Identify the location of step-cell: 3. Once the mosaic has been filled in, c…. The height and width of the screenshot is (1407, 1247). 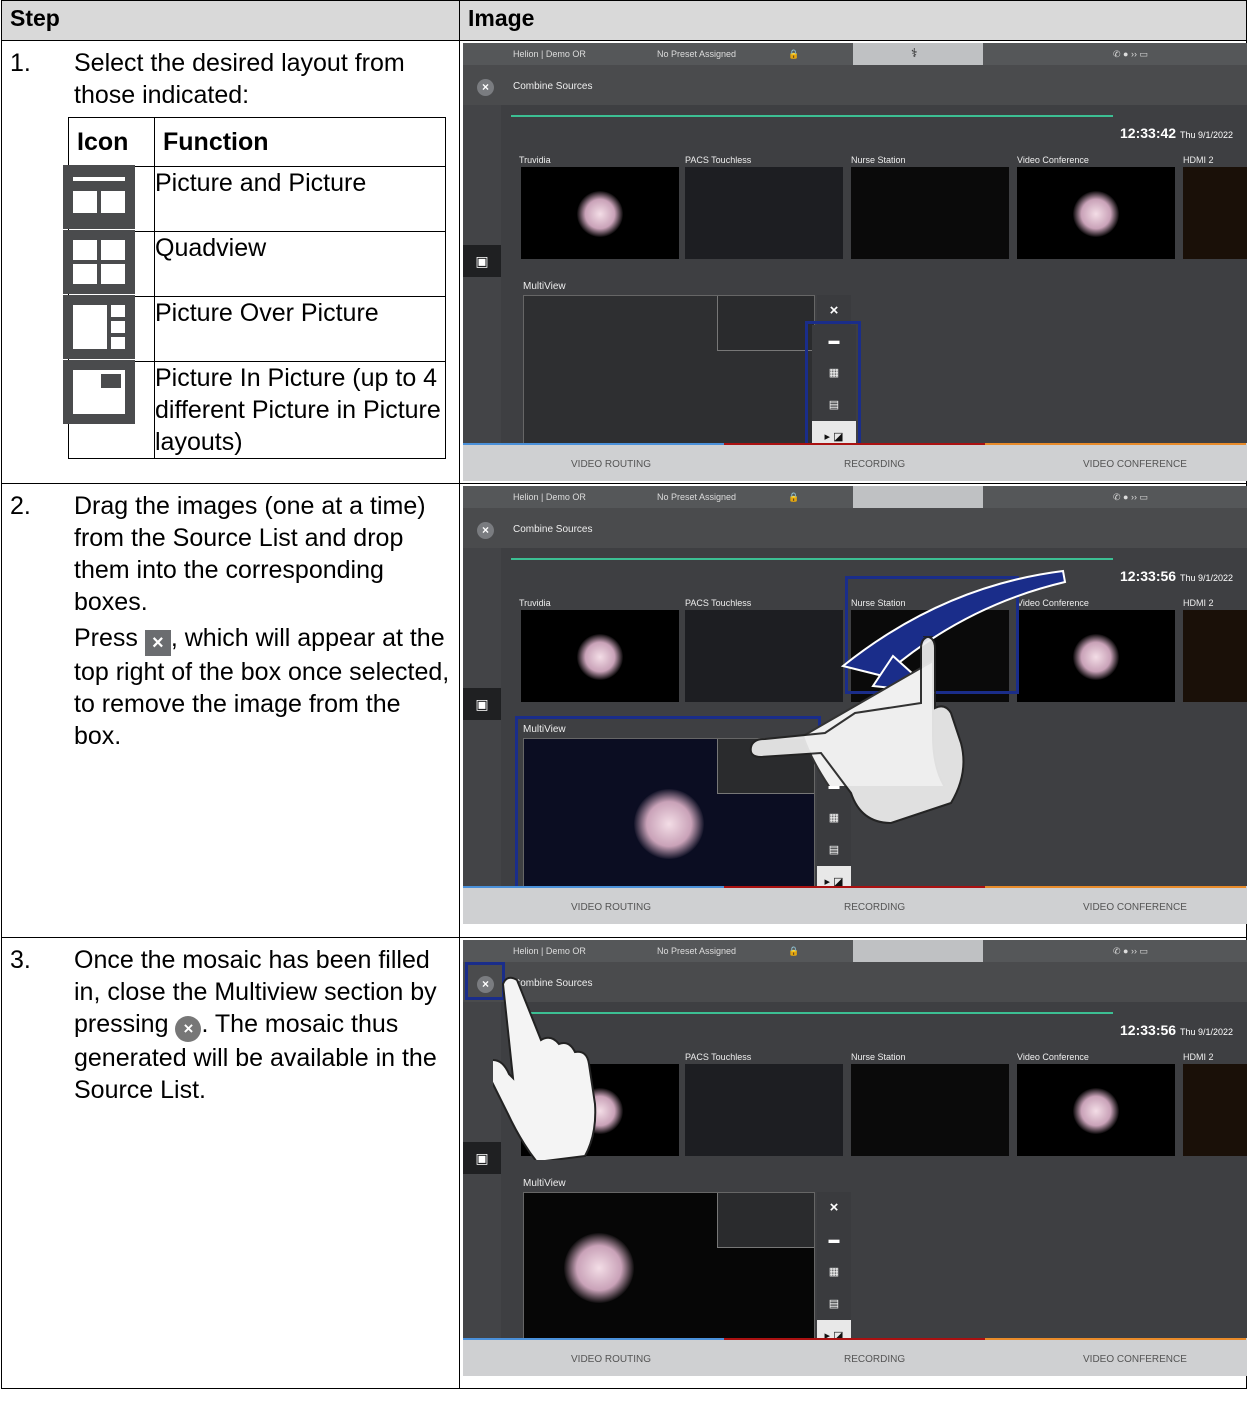
(230, 1163).